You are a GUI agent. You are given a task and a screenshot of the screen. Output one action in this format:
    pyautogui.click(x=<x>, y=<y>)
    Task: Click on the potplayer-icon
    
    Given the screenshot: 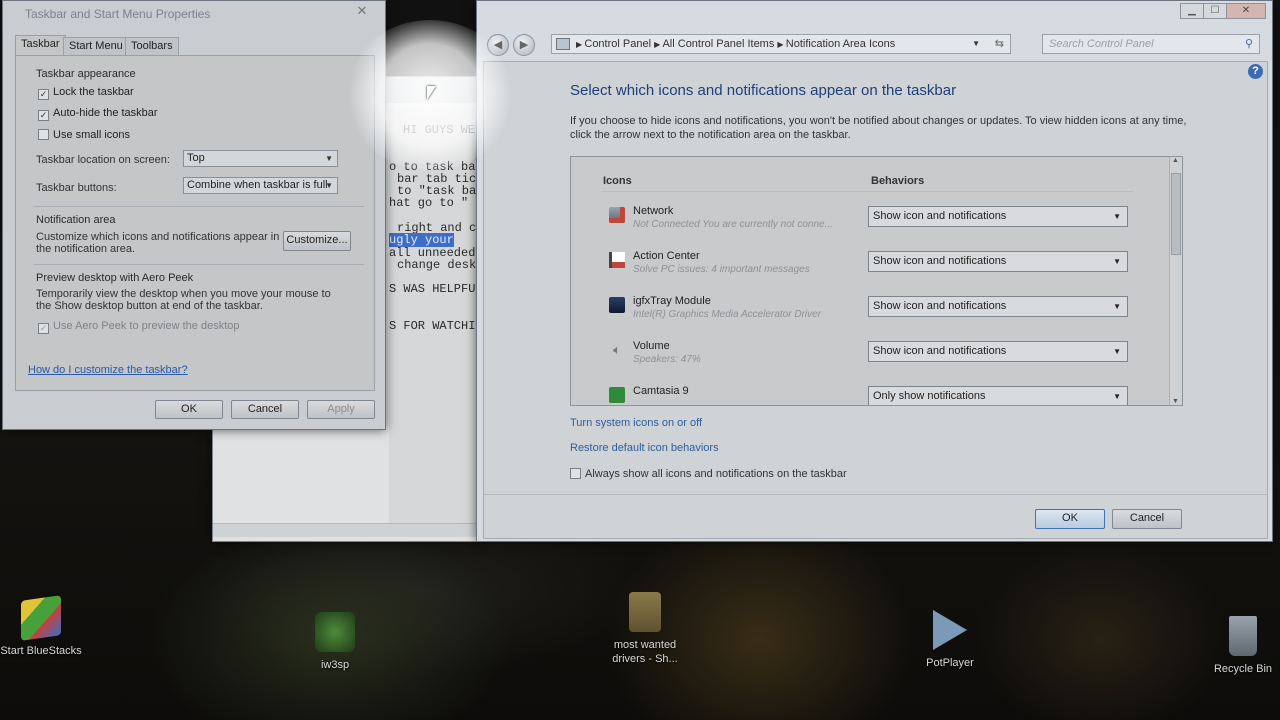 What is the action you would take?
    pyautogui.click(x=950, y=630)
    